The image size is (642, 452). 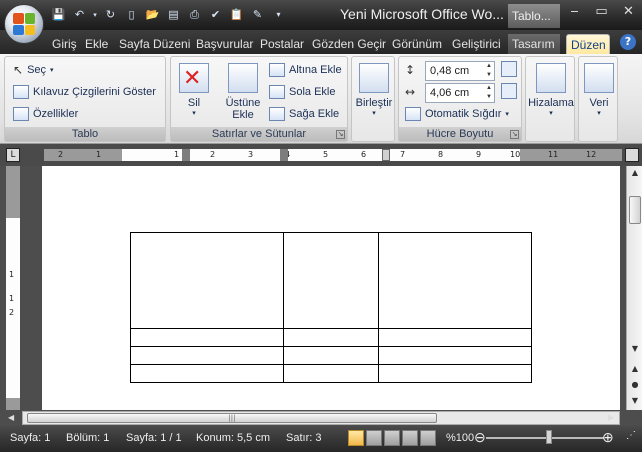 What do you see at coordinates (79, 14) in the screenshot?
I see `undo-icon: ↶` at bounding box center [79, 14].